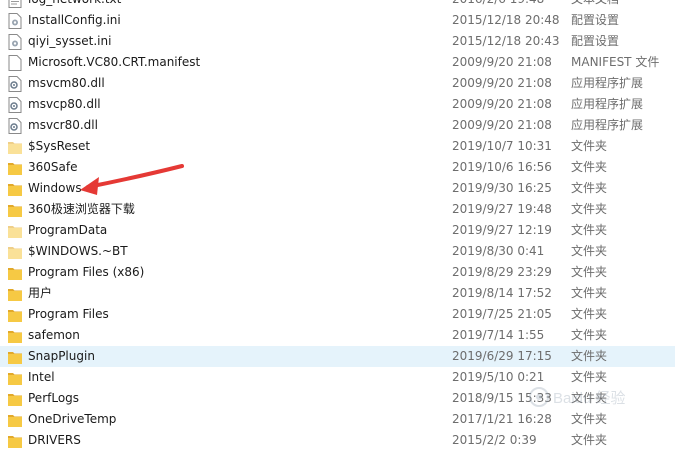 The width and height of the screenshot is (675, 456). What do you see at coordinates (78, 251) in the screenshot?
I see `file-name: $WINDOWS.~BT` at bounding box center [78, 251].